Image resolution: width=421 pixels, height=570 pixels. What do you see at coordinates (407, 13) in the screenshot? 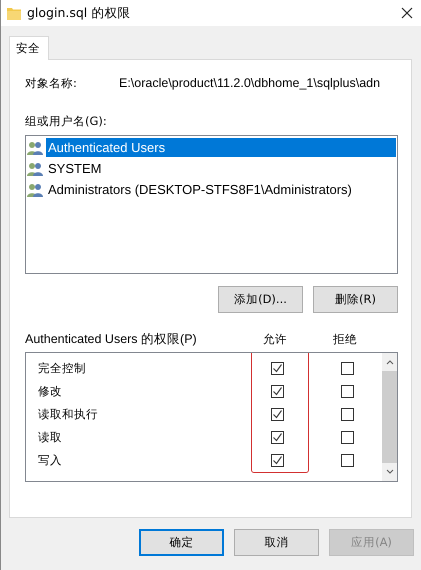
I see `close-icon` at bounding box center [407, 13].